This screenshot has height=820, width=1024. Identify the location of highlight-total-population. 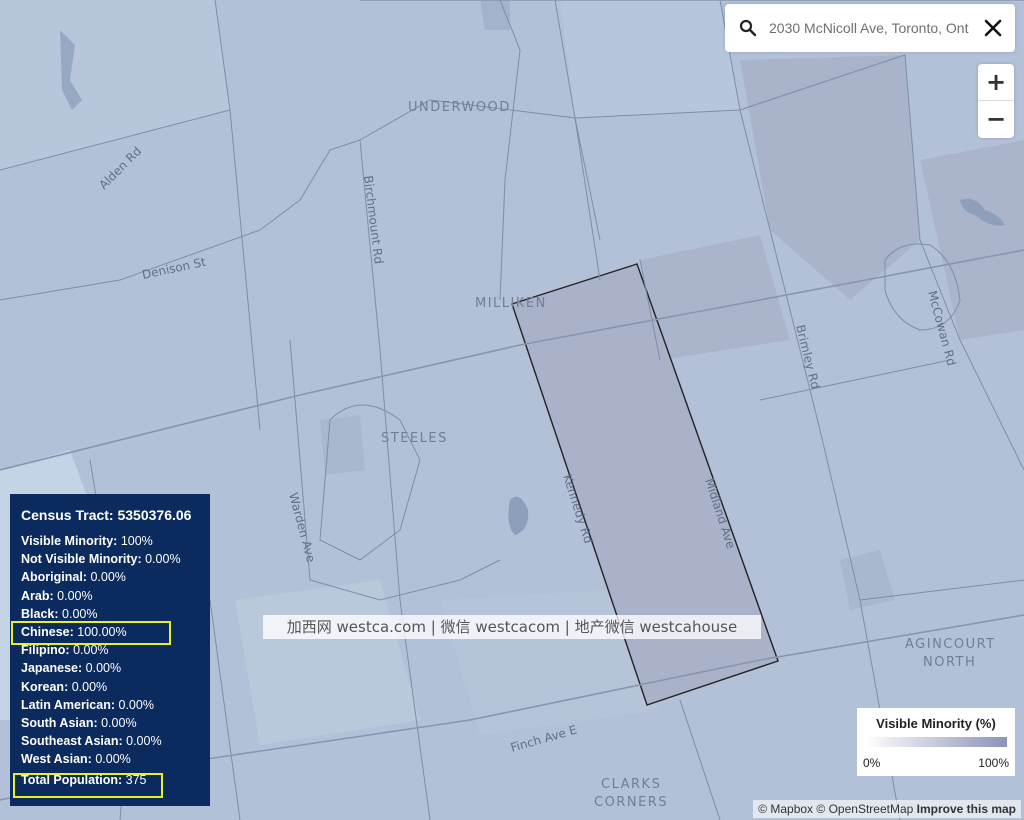
(88, 785).